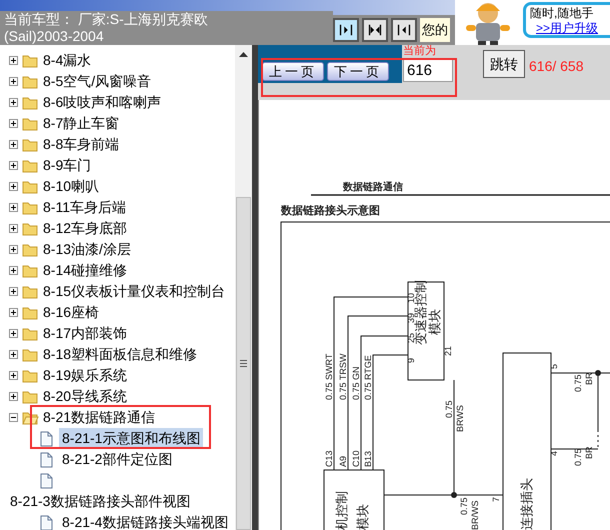 The width and height of the screenshot is (610, 530). Describe the element at coordinates (84, 207) in the screenshot. I see `tree-item: 8-11车身后端` at that location.